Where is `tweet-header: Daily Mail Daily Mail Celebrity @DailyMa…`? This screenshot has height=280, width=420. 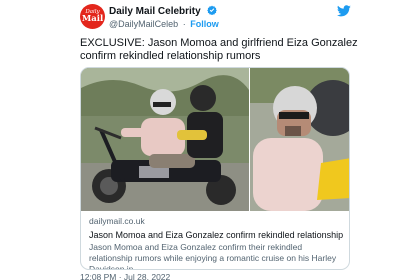
tweet-header: Daily Mail Daily Mail Celebrity @DailyMa… is located at coordinates (218, 17).